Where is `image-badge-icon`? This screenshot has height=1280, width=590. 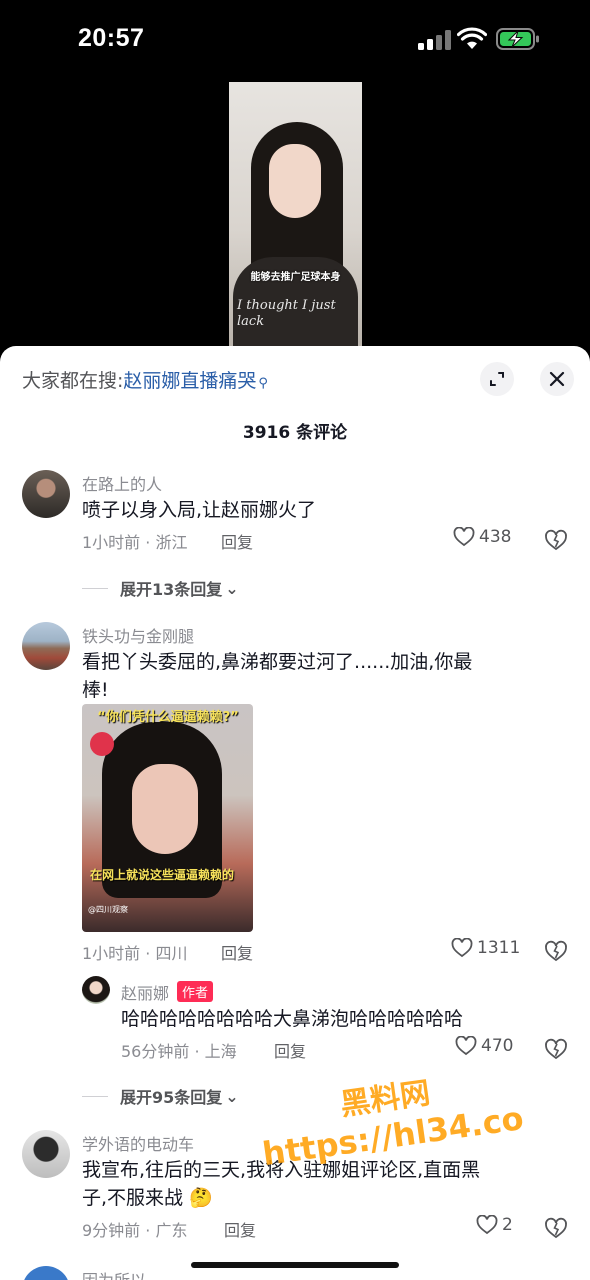
image-badge-icon is located at coordinates (102, 744).